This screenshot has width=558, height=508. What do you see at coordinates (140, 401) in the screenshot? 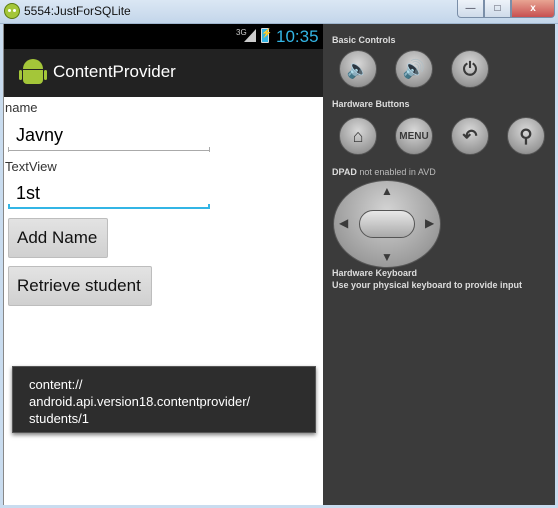
I see `toast-line: android.api.version18.contentprovider/` at bounding box center [140, 401].